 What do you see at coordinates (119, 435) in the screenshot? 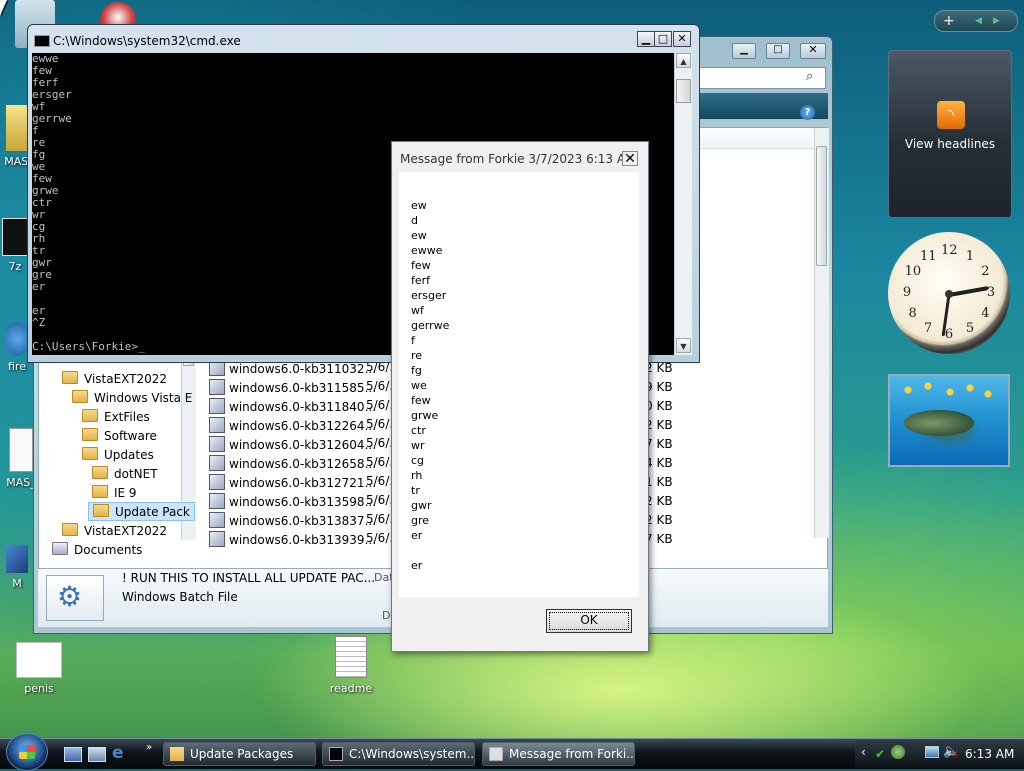
I see `tree-item-software: Software` at bounding box center [119, 435].